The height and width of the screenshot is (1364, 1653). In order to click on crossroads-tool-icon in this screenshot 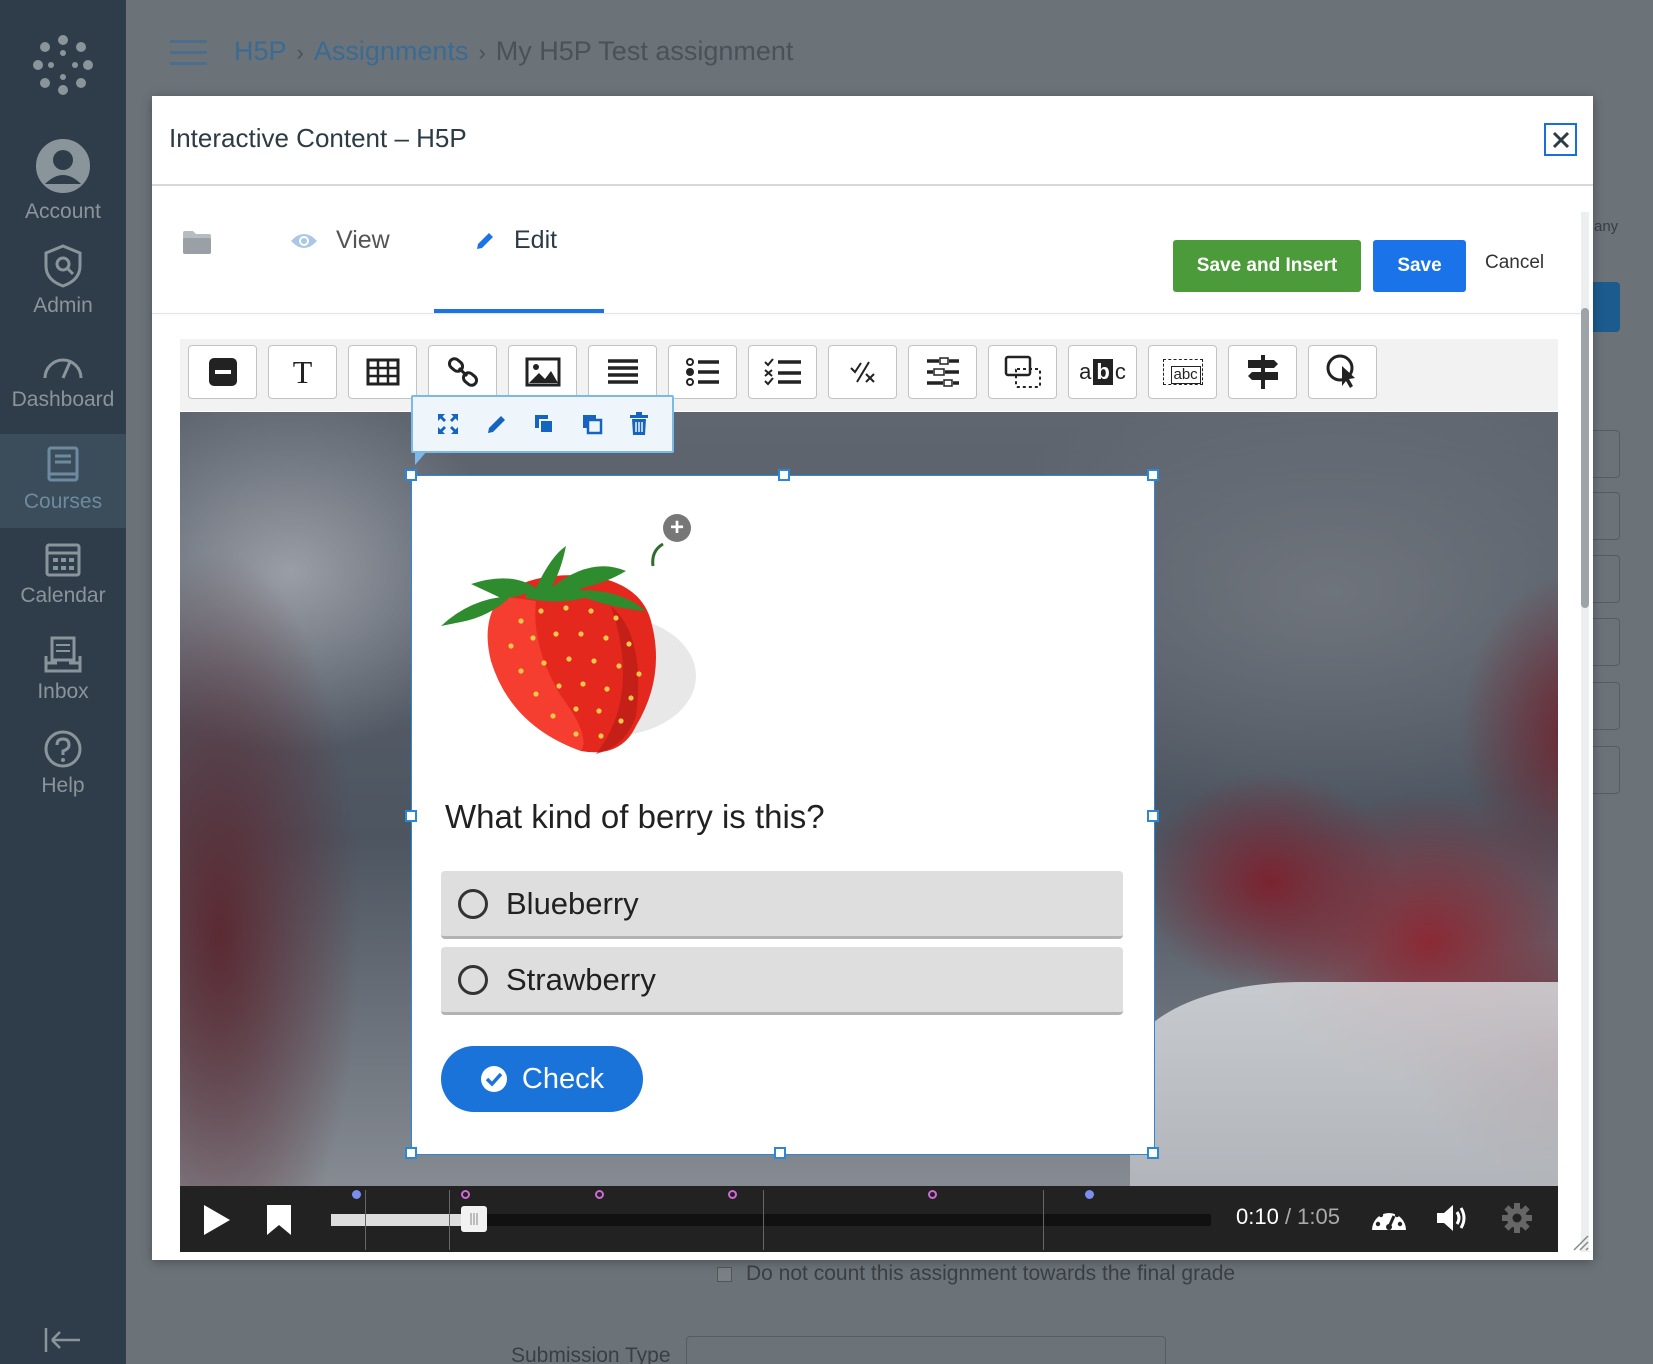, I will do `click(1262, 372)`.